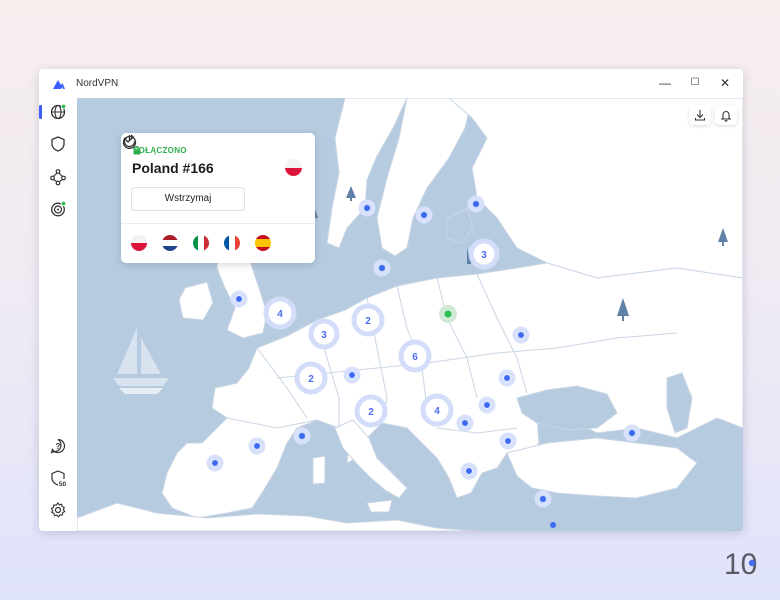 Image resolution: width=780 pixels, height=600 pixels. What do you see at coordinates (725, 83) in the screenshot?
I see `close-button: ✕` at bounding box center [725, 83].